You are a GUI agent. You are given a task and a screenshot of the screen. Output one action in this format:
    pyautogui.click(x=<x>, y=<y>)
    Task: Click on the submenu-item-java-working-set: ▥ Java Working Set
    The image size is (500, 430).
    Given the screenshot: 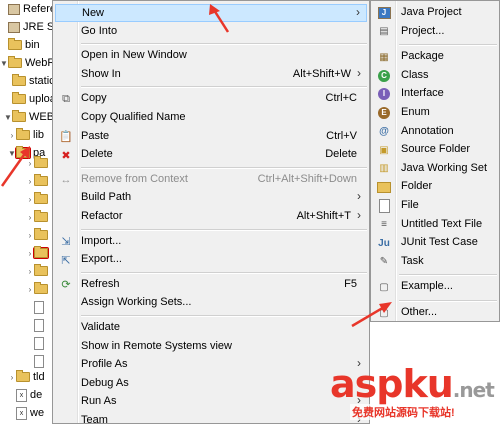 What is the action you would take?
    pyautogui.click(x=436, y=169)
    